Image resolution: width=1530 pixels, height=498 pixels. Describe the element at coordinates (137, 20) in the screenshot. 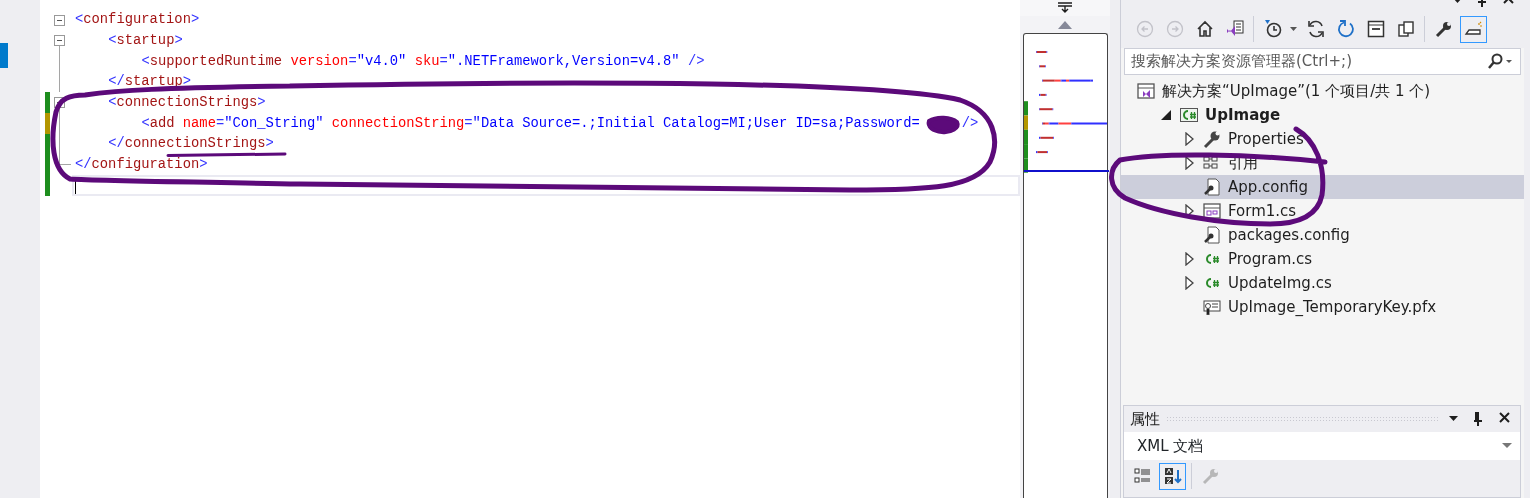

I see `code-line: <configuration>` at that location.